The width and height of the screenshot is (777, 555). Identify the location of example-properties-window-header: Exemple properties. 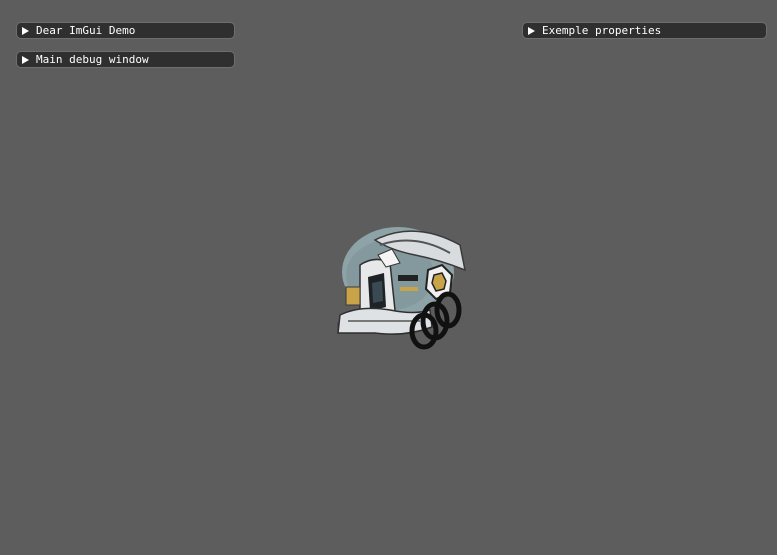
(644, 30).